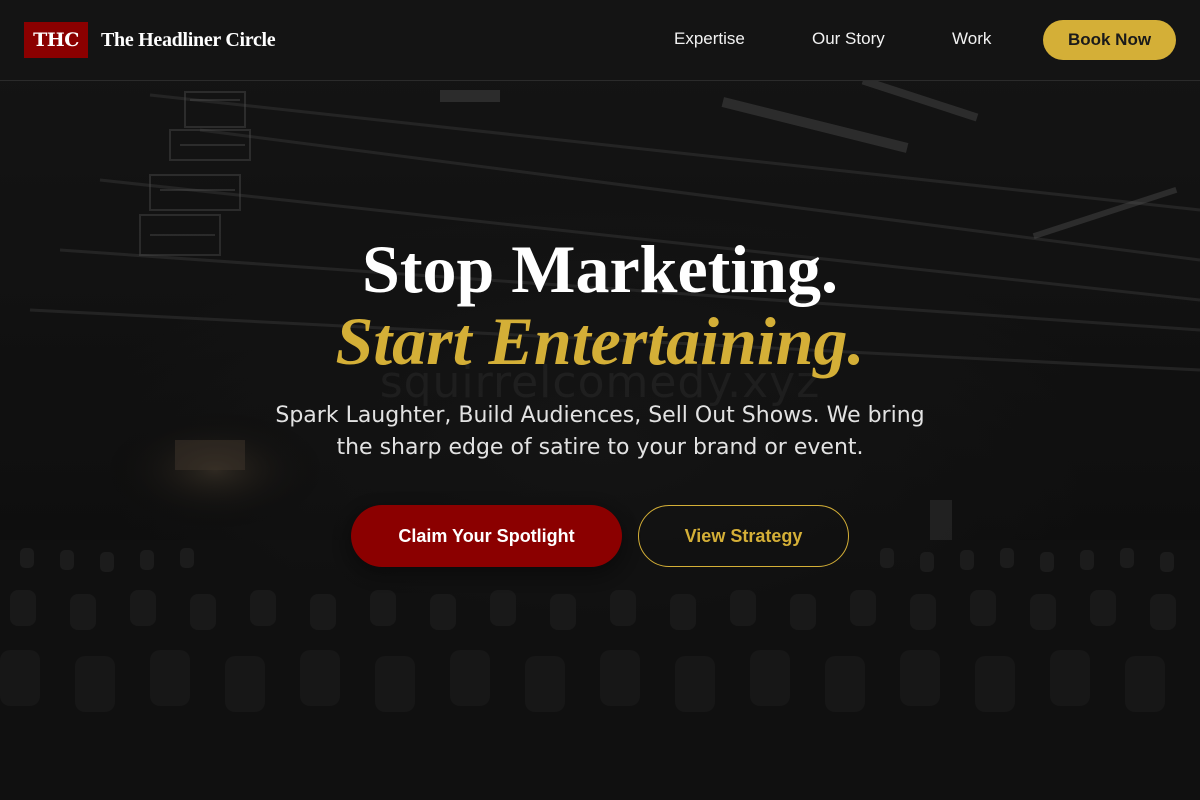  What do you see at coordinates (188, 40) in the screenshot?
I see `brand-name: The Headliner Circle` at bounding box center [188, 40].